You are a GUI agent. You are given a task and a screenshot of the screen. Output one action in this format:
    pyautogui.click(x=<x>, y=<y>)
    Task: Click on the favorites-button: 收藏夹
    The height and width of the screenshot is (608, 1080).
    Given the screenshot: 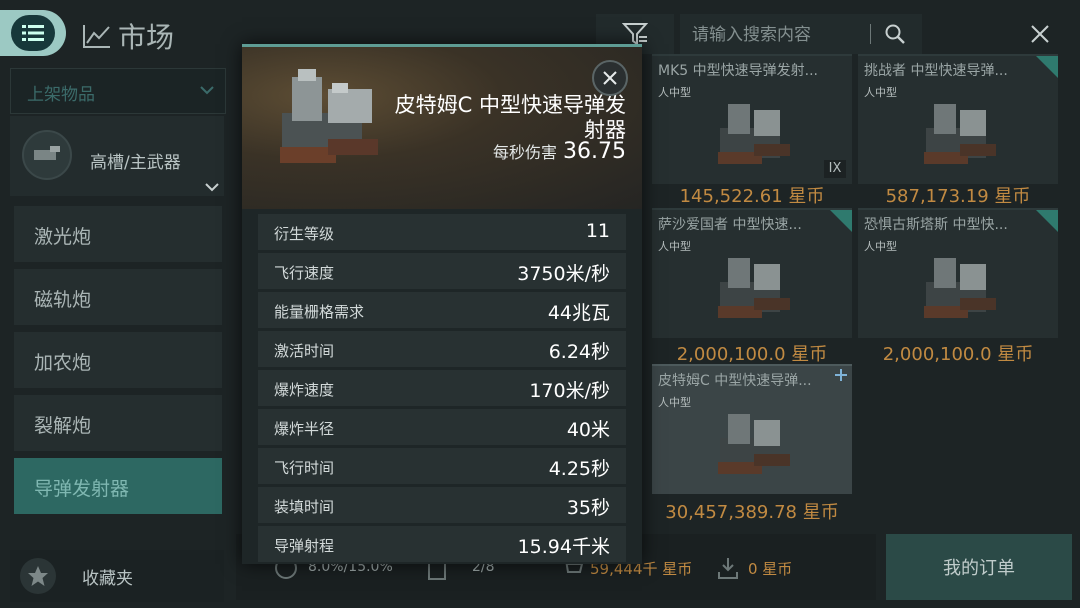 What is the action you would take?
    pyautogui.click(x=117, y=576)
    